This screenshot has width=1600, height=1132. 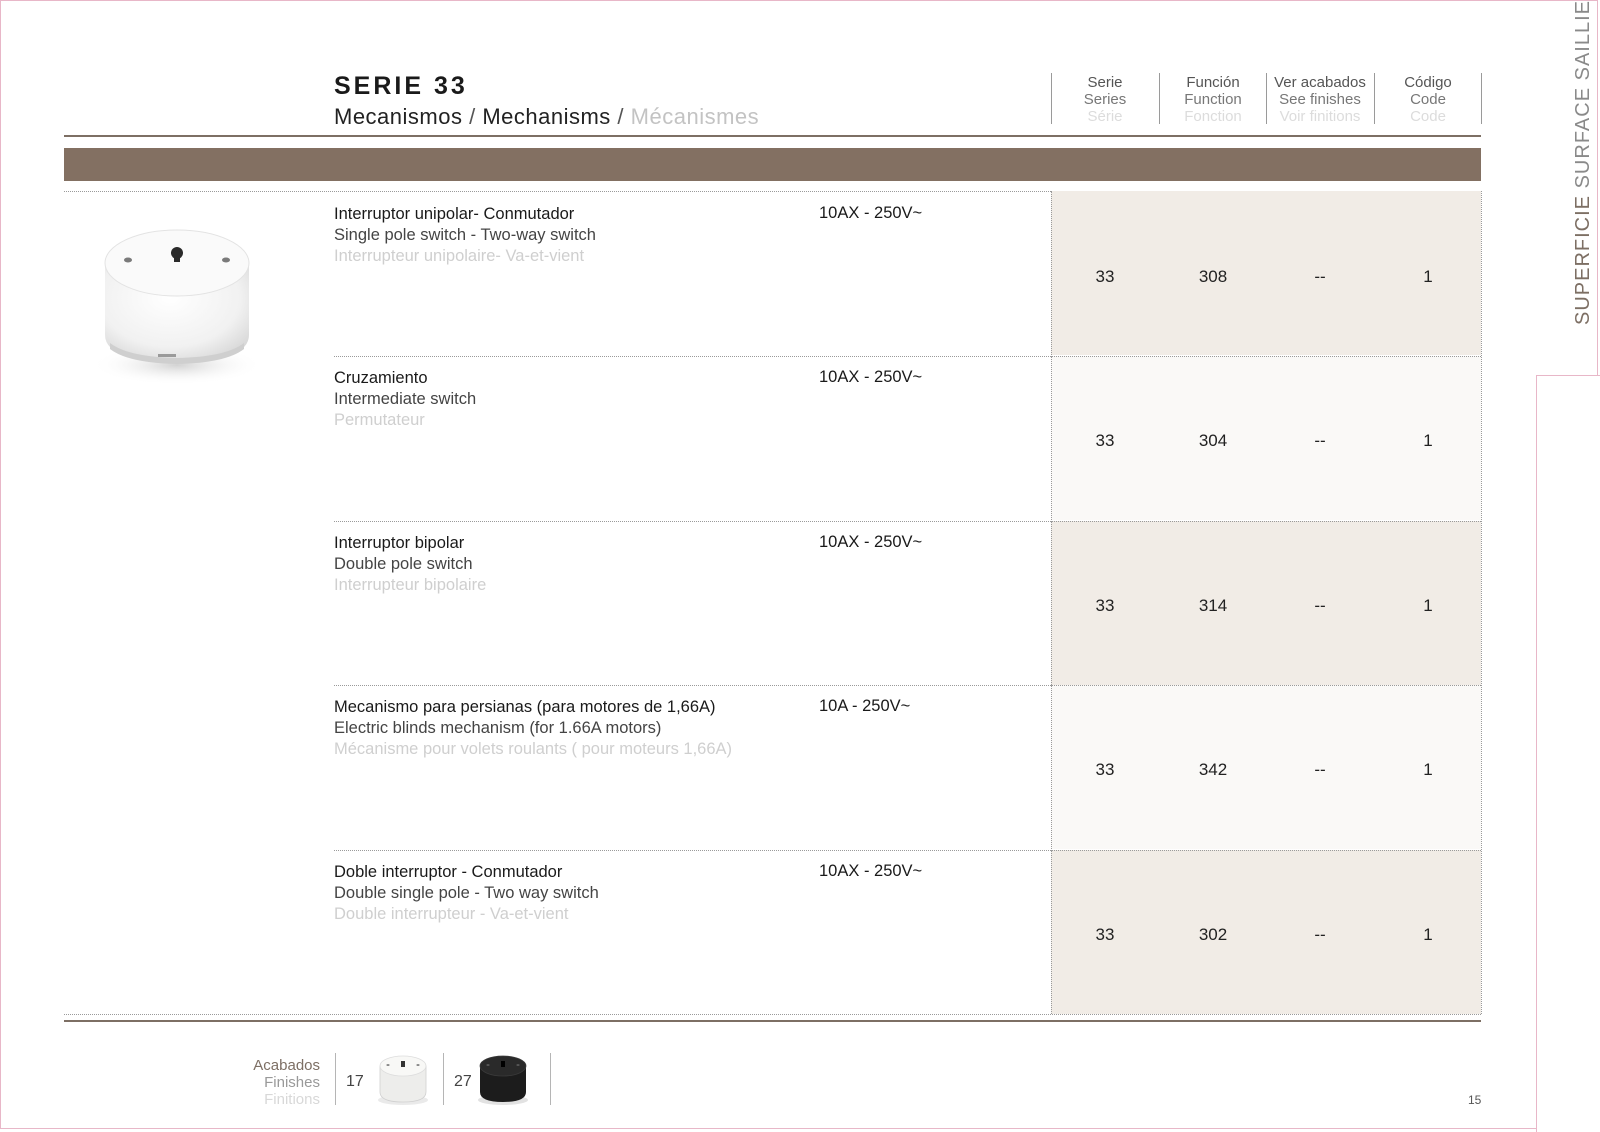 What do you see at coordinates (1213, 934) in the screenshot?
I see `cell-funcion: 302` at bounding box center [1213, 934].